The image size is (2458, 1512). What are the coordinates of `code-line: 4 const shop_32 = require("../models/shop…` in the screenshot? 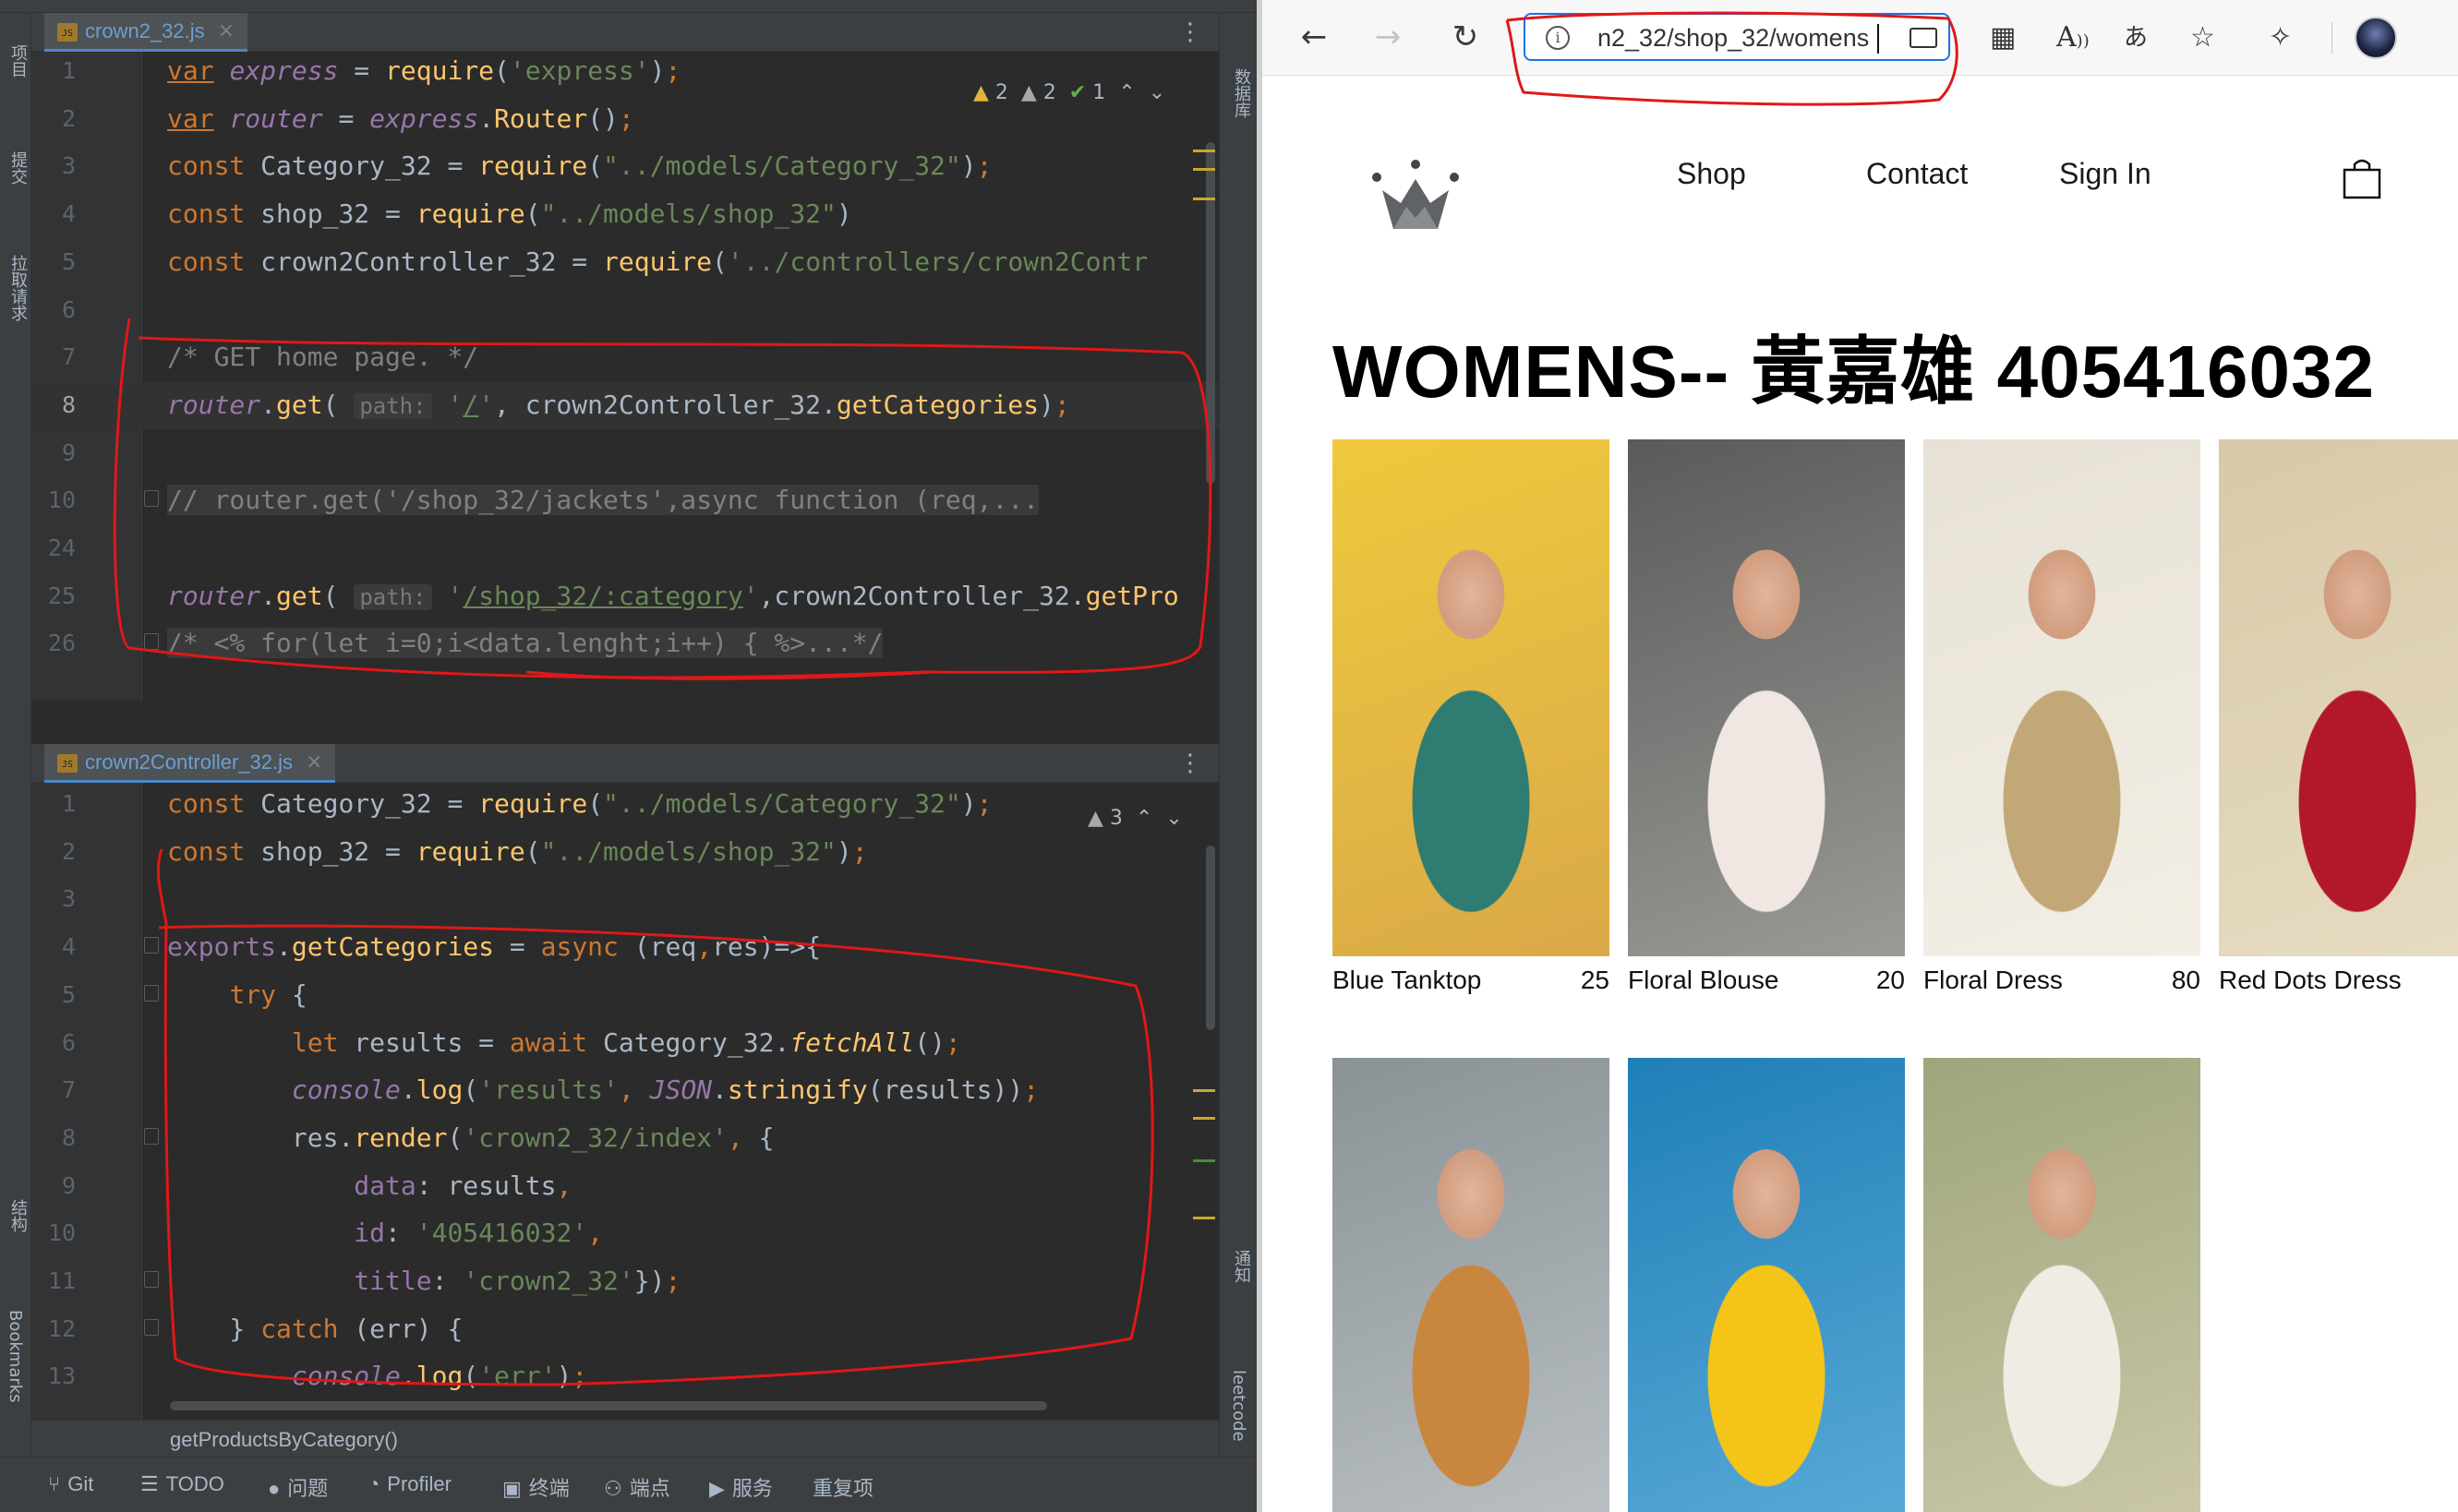 It's located at (625, 214).